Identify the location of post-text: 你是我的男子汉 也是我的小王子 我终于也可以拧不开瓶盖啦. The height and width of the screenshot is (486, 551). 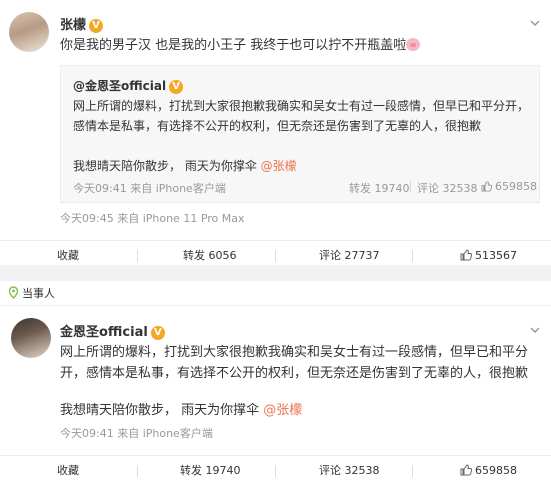
(240, 45).